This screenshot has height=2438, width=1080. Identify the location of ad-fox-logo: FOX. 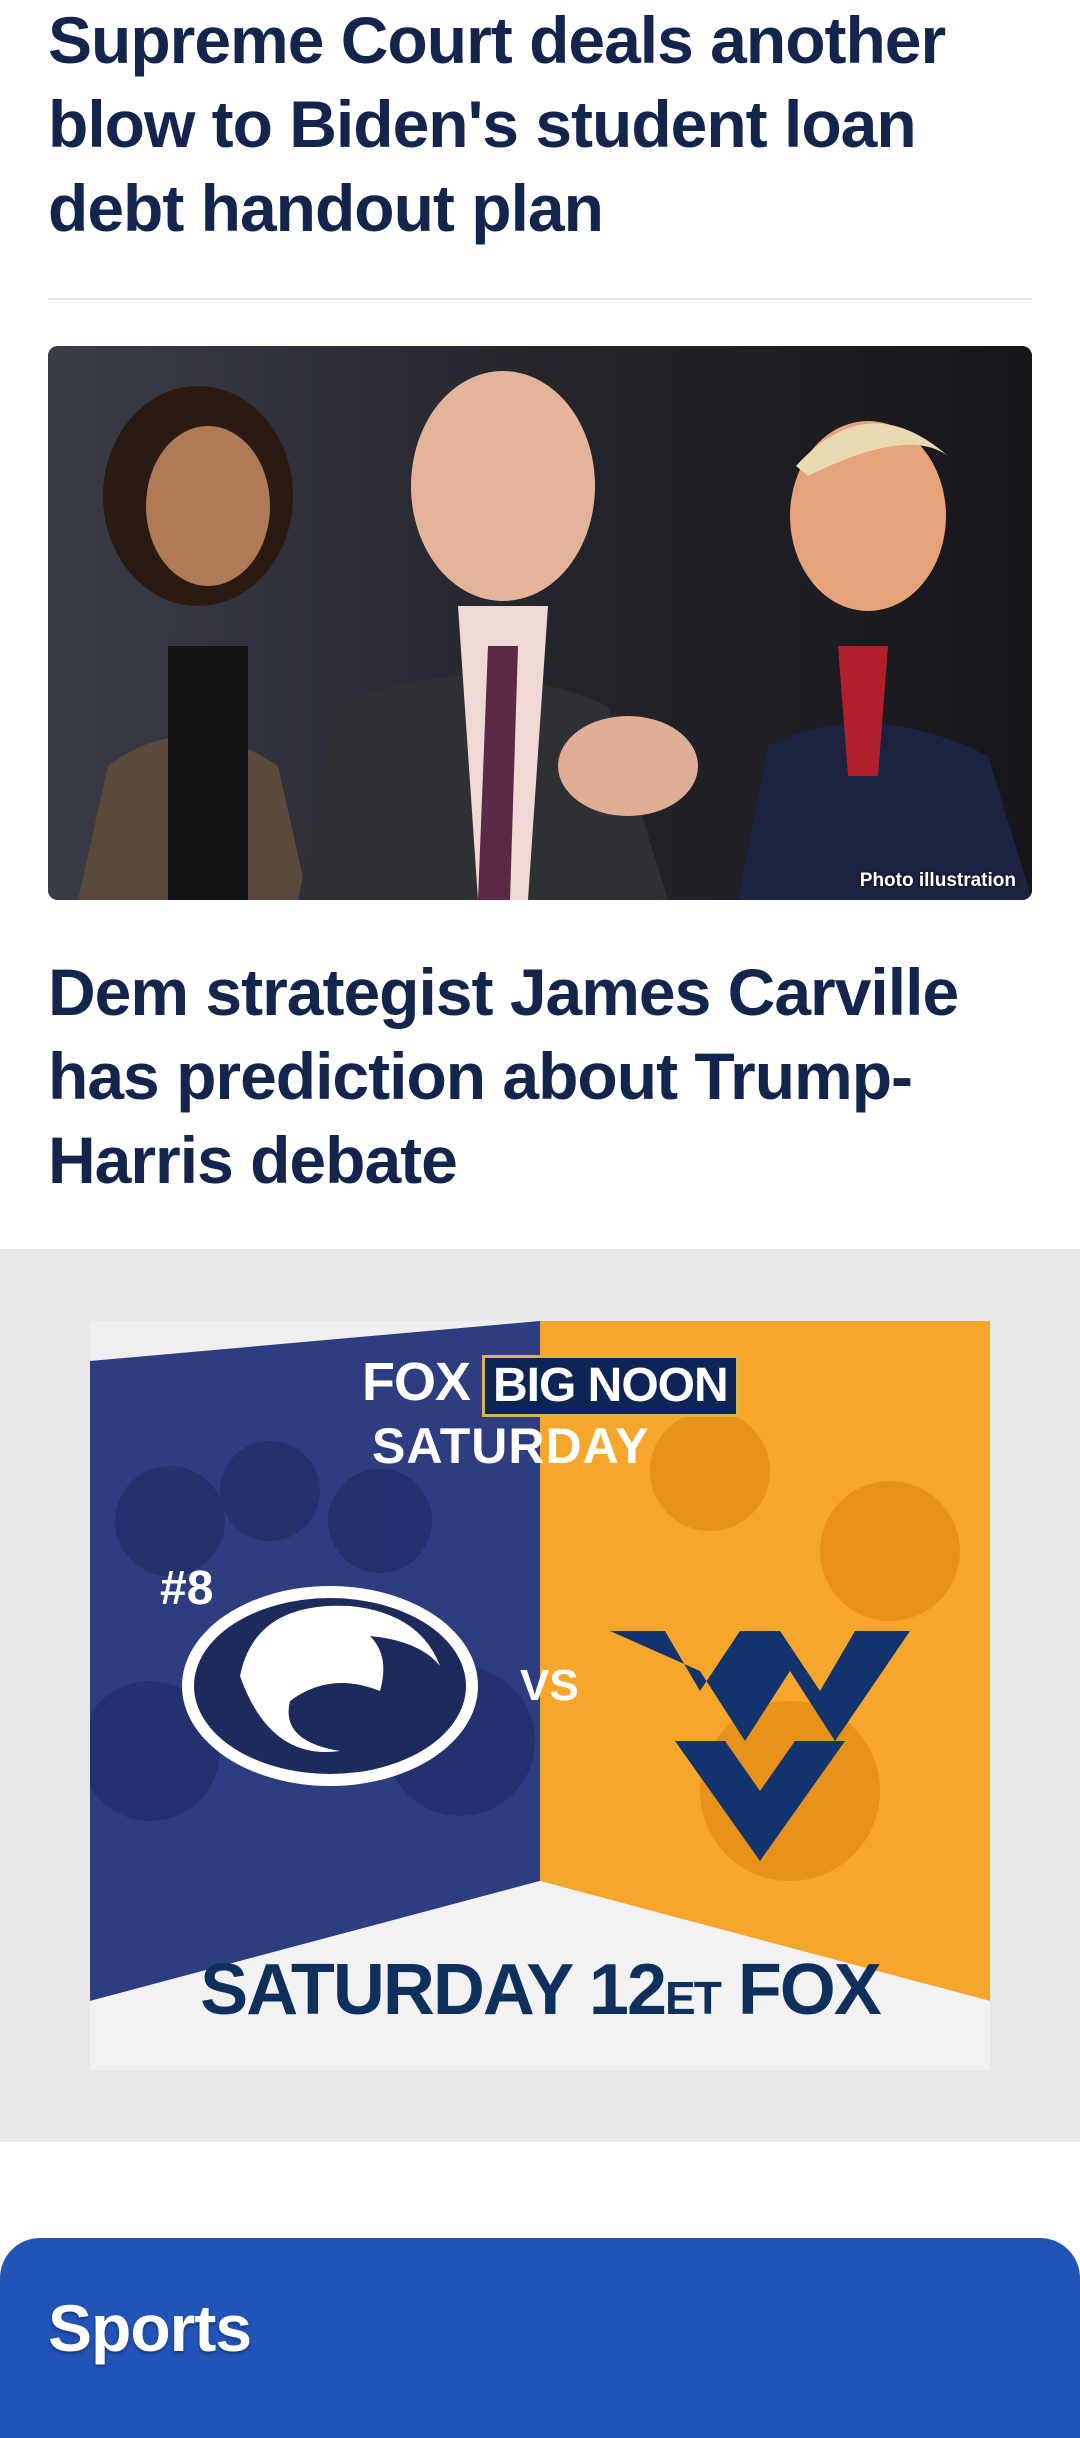
(416, 1382).